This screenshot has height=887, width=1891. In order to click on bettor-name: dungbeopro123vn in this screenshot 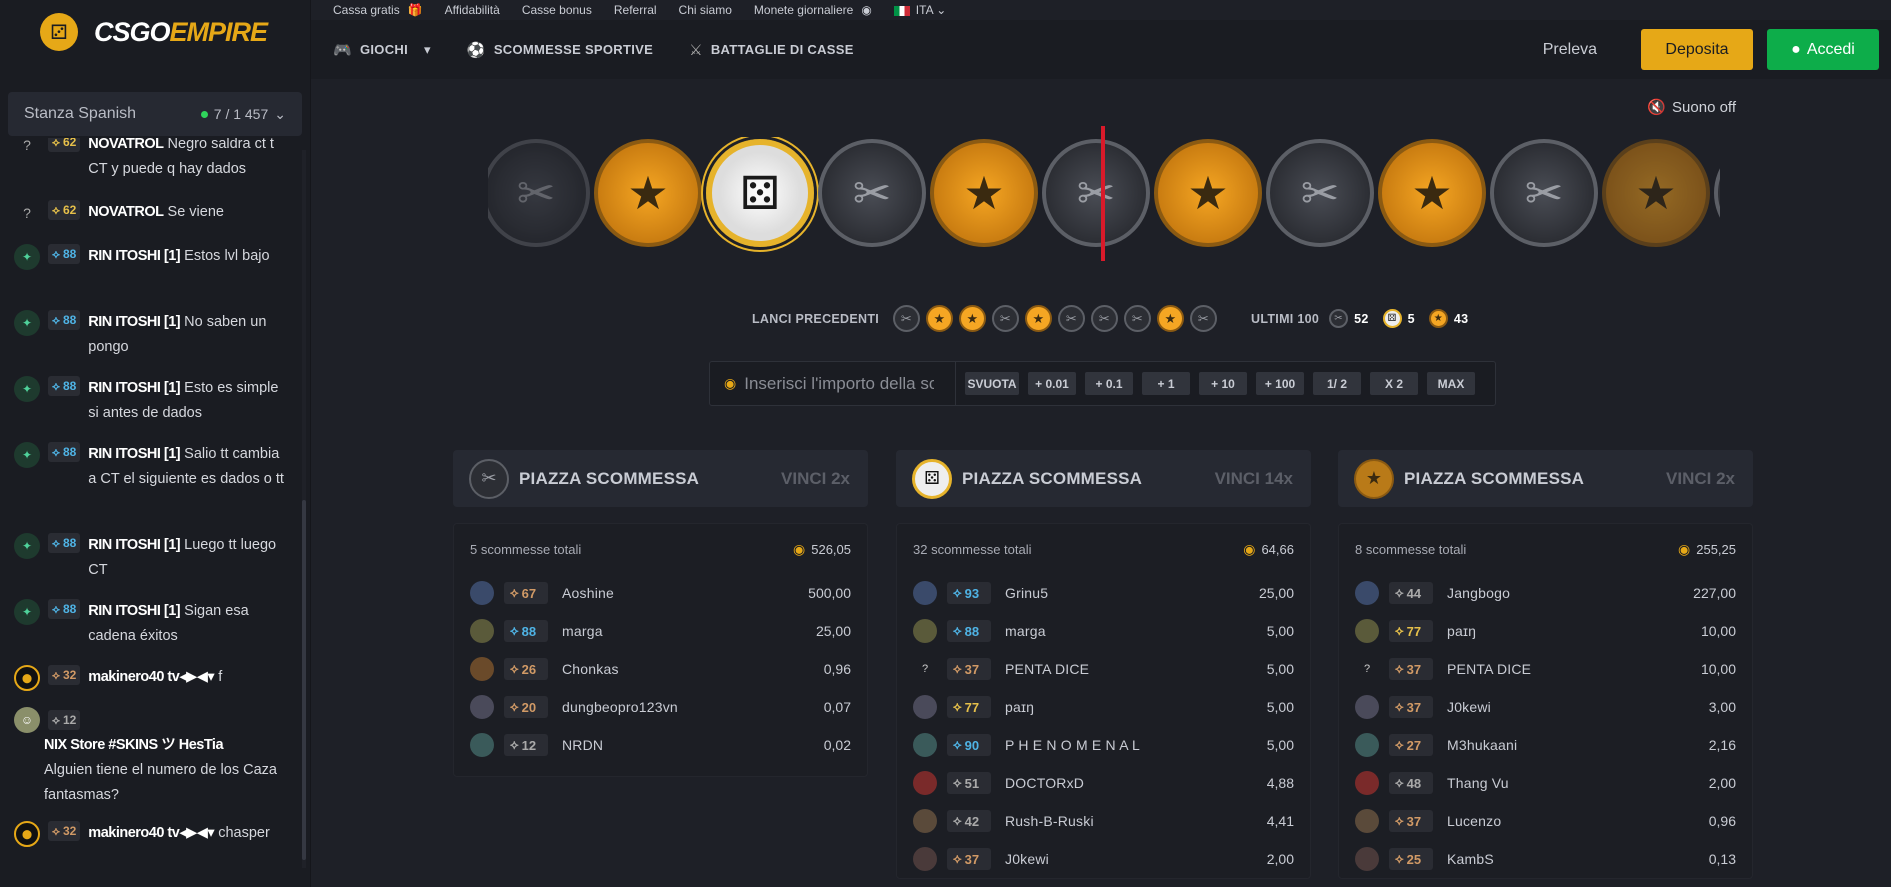, I will do `click(693, 707)`.